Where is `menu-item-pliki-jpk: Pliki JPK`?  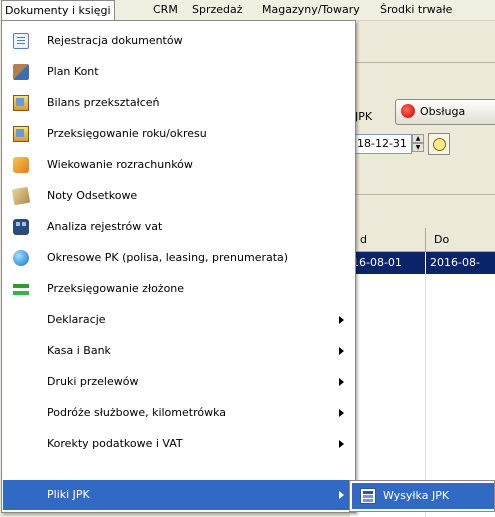 menu-item-pliki-jpk: Pliki JPK is located at coordinates (178, 495).